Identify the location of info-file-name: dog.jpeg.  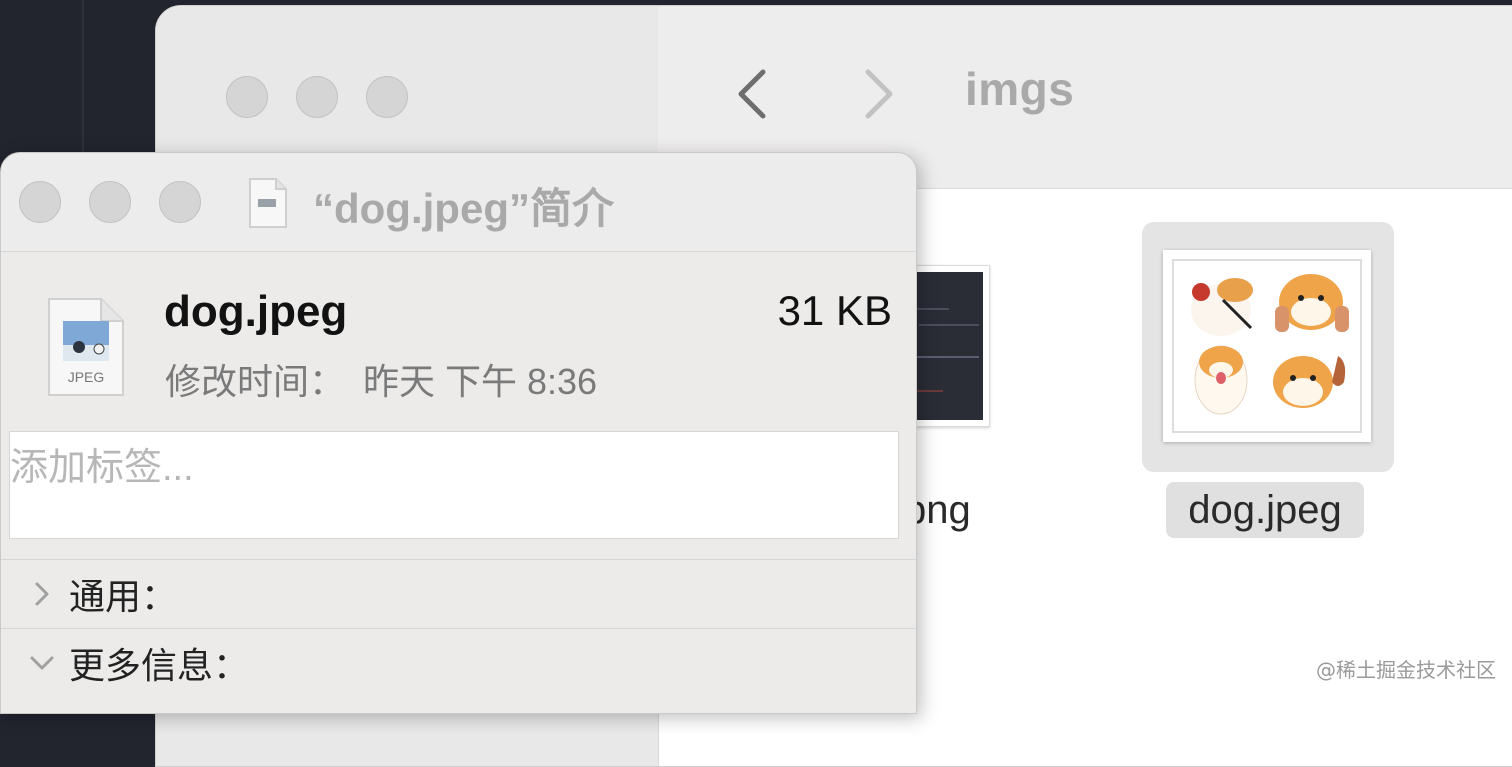
(256, 311).